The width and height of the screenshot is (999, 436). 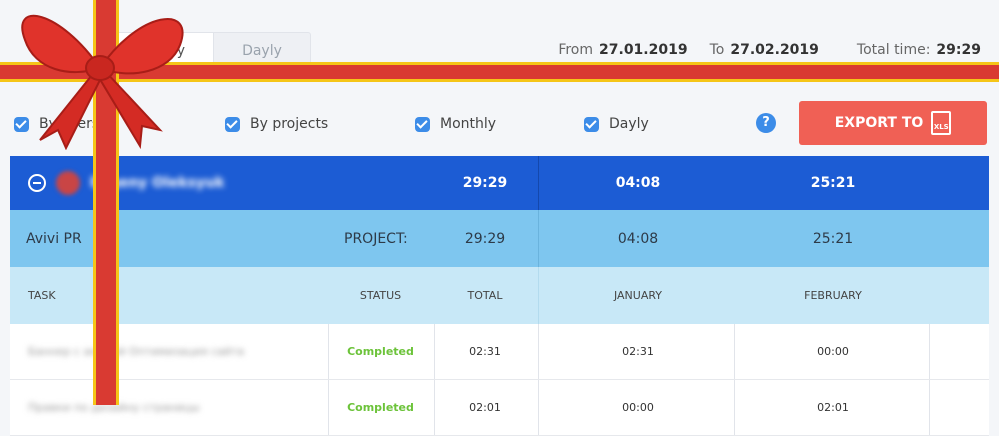 What do you see at coordinates (468, 124) in the screenshot?
I see `filter-label: Monthly` at bounding box center [468, 124].